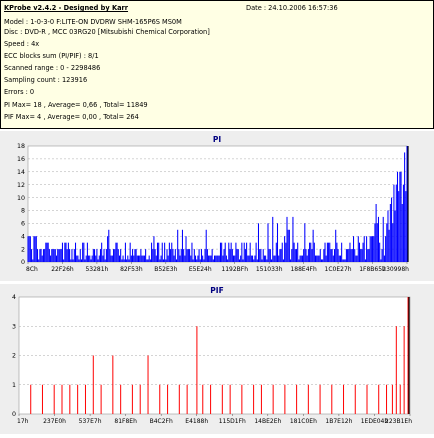  Describe the element at coordinates (21, 198) in the screenshot. I see `y-tick-label: 10` at that location.